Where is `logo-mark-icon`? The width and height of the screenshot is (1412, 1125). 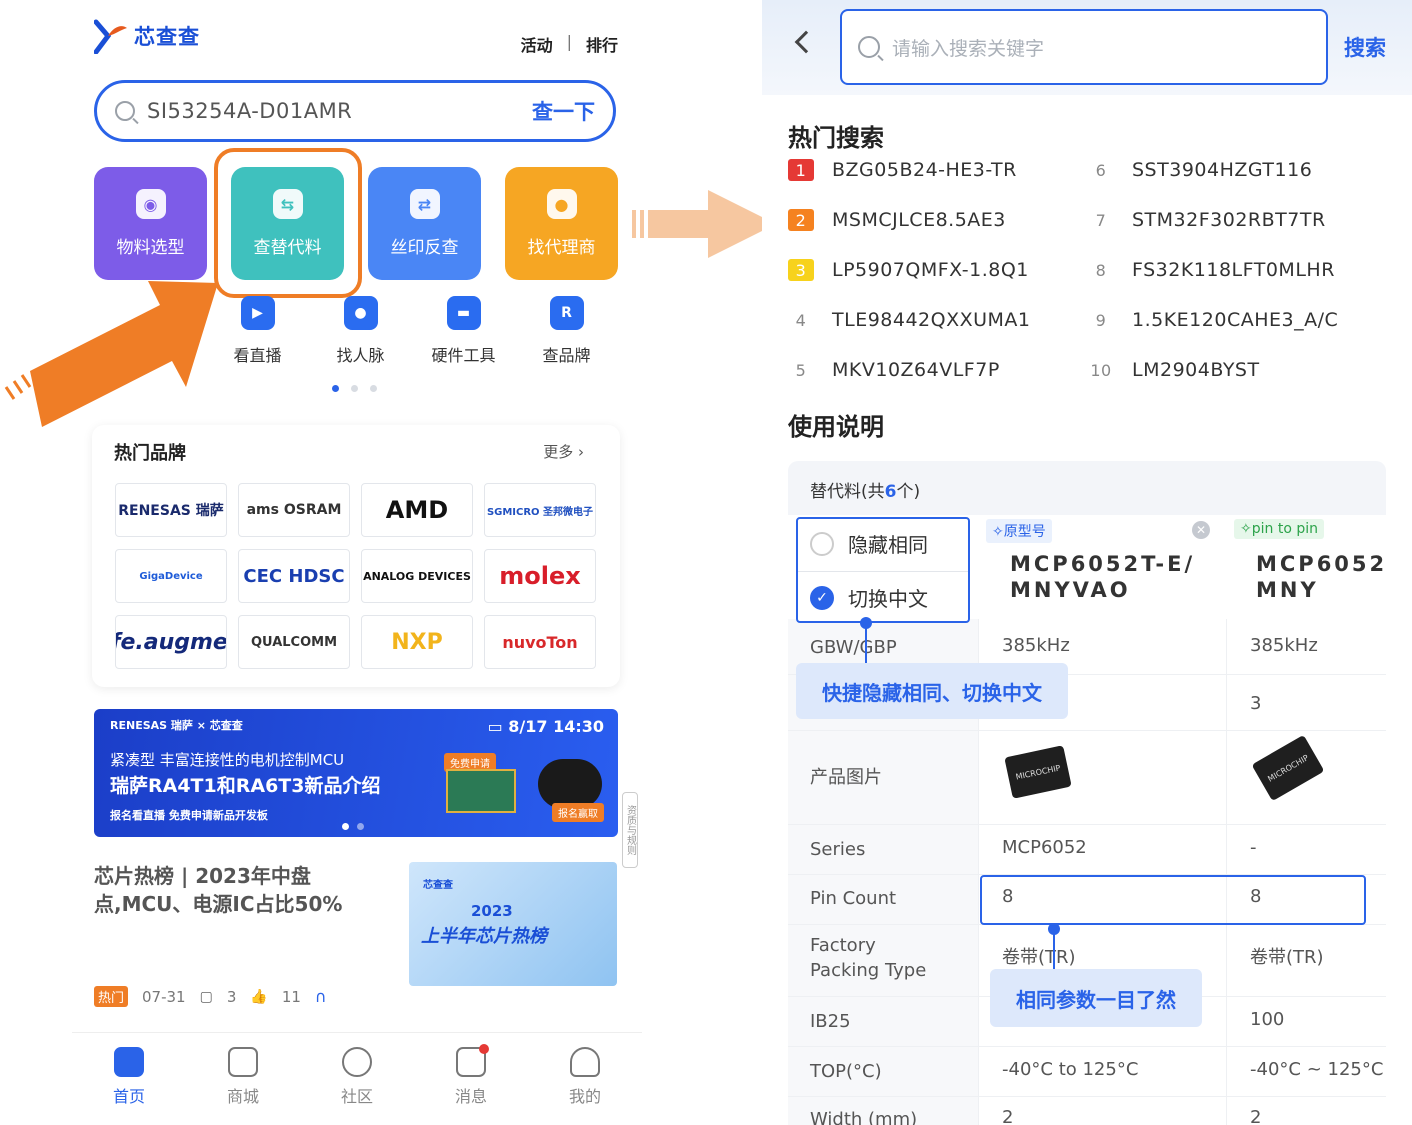
logo-mark-icon is located at coordinates (110, 36).